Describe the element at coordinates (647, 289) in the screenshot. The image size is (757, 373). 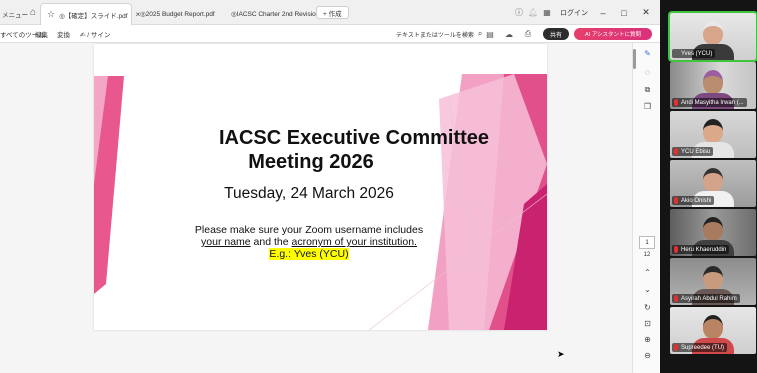
I see `page-down-icon: ⌄` at that location.